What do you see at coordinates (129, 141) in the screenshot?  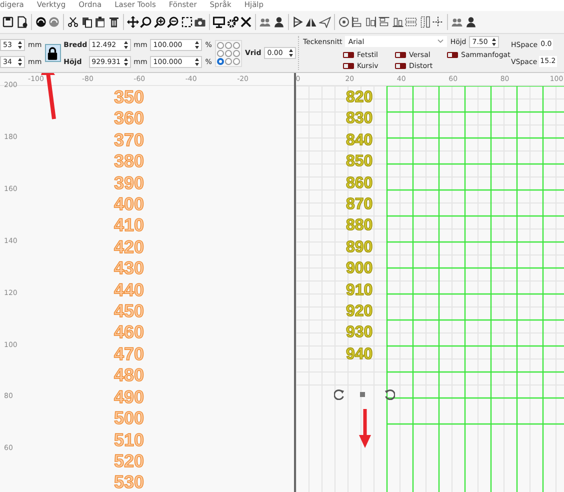 I see `engraving-number: 370` at bounding box center [129, 141].